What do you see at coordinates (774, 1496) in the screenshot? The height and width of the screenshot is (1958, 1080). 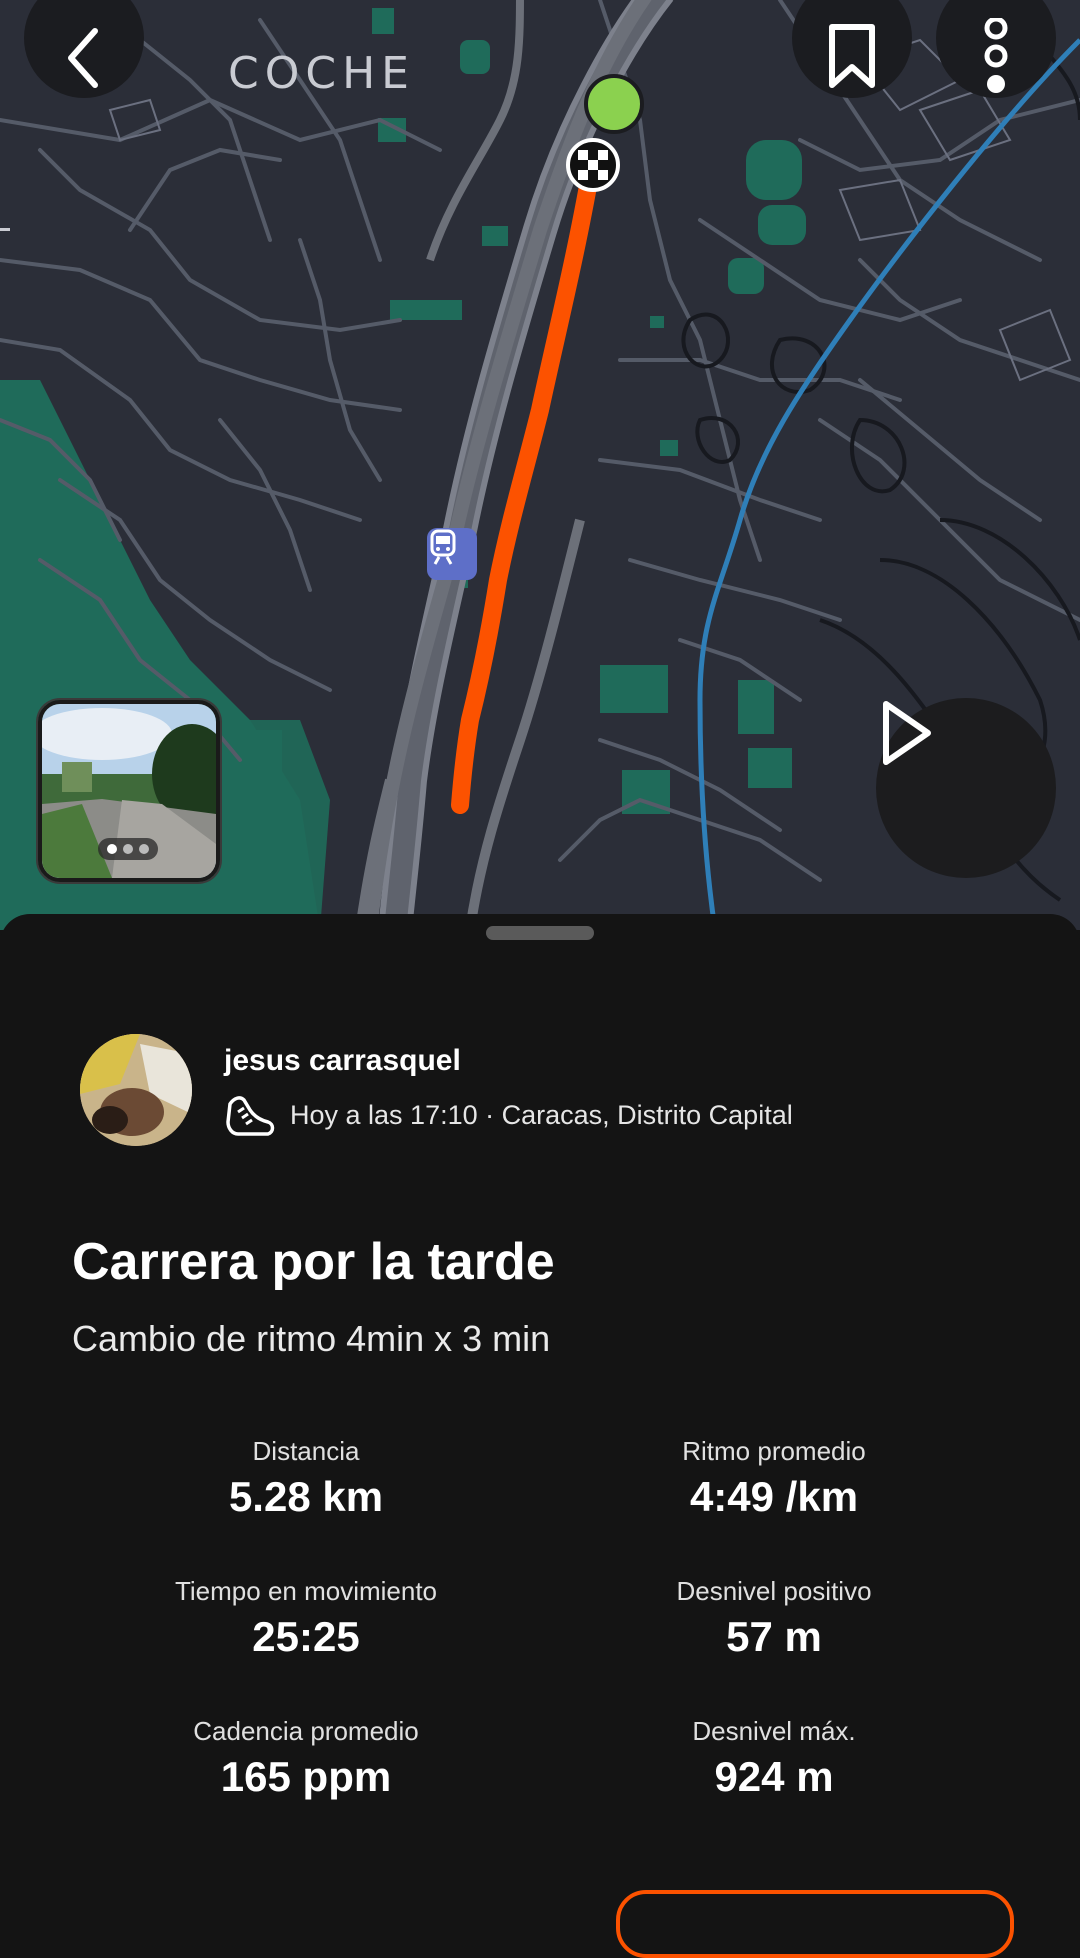 I see `stat-value: 4:49 /km` at bounding box center [774, 1496].